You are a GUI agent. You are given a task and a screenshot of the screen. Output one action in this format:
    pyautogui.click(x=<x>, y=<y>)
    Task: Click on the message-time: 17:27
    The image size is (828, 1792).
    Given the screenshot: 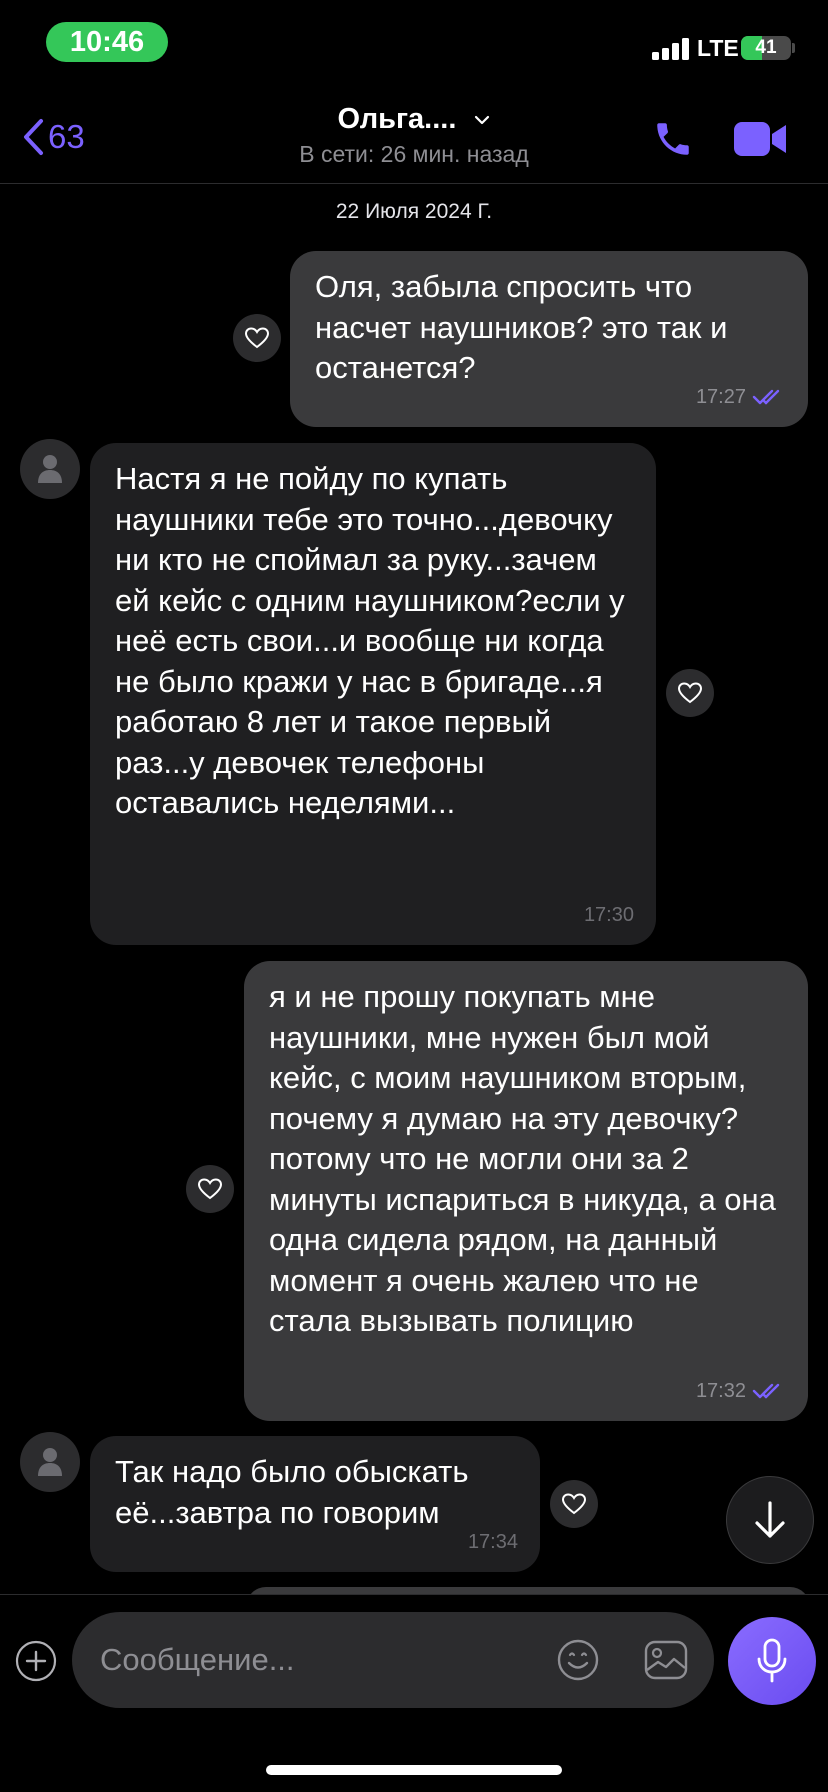 What is the action you would take?
    pyautogui.click(x=720, y=396)
    